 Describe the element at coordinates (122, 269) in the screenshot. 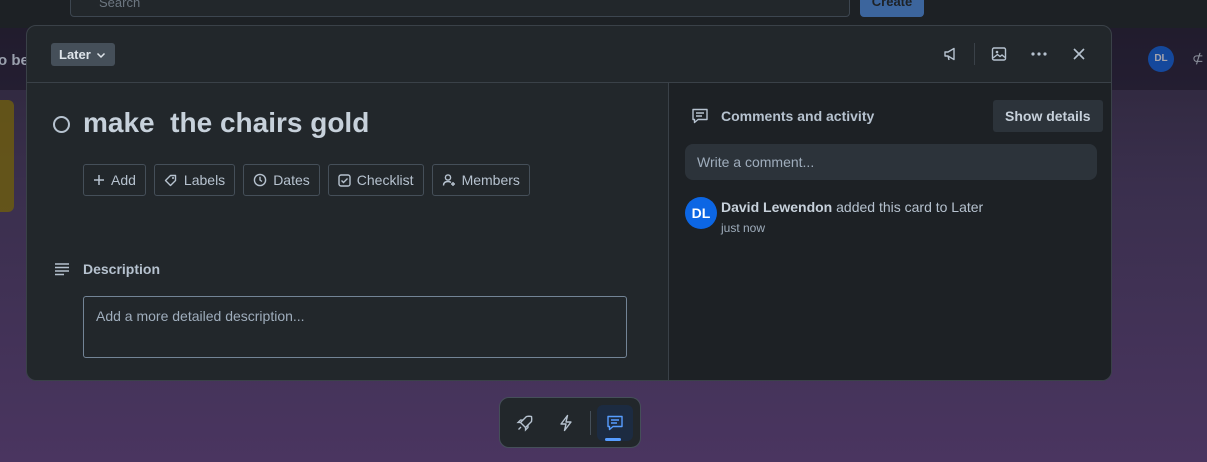

I see `description-heading: Description` at that location.